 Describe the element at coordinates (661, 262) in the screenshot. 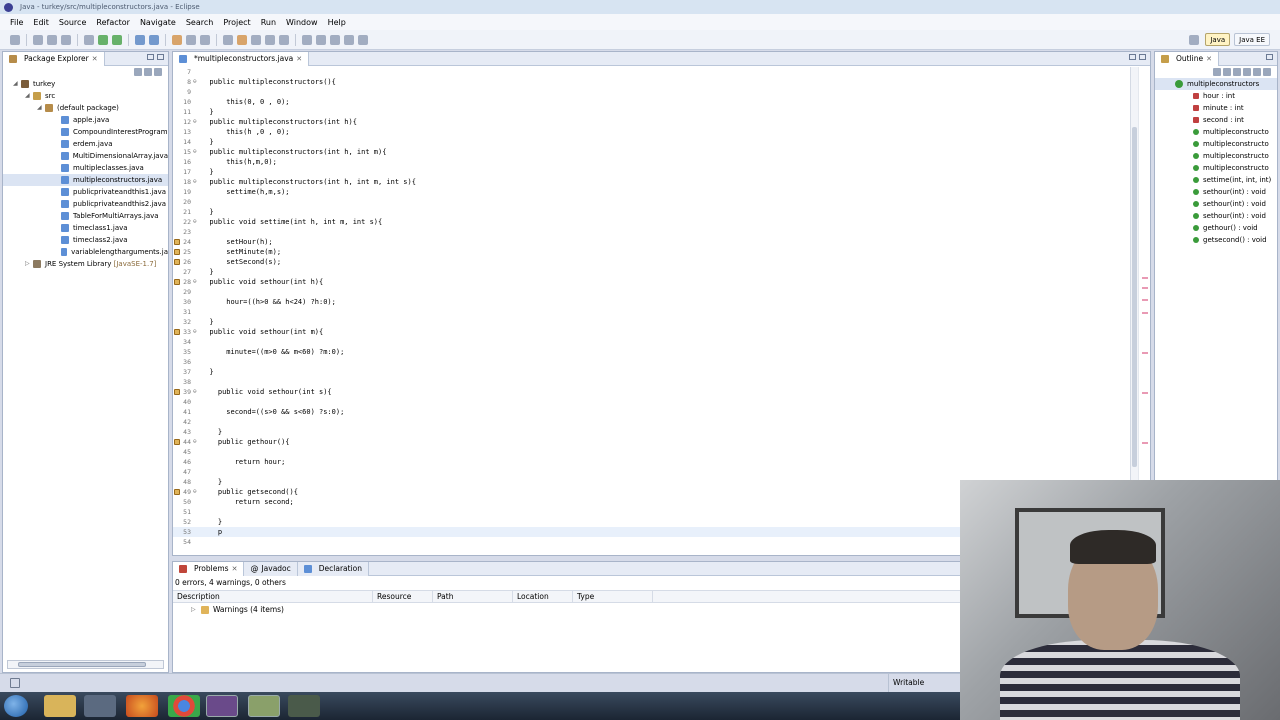

I see `code-line: 26 setSecond(s);` at that location.